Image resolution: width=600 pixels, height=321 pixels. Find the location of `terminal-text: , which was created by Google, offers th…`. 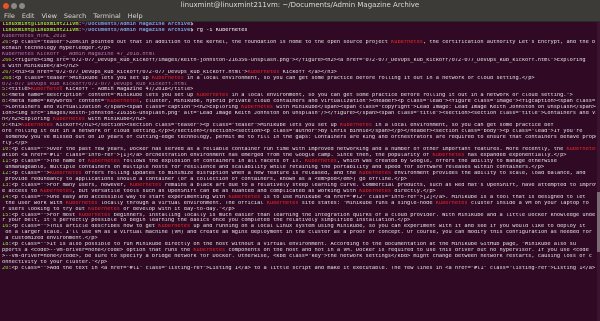

terminal-text: , which was created by Google, offers th… is located at coordinates (446, 161).